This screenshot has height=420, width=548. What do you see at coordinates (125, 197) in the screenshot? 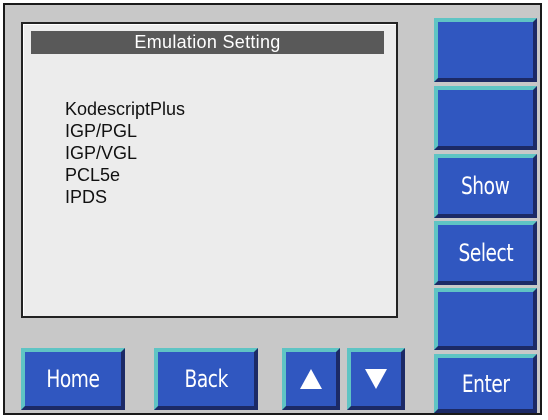
I see `option-ipds: IPDS` at bounding box center [125, 197].